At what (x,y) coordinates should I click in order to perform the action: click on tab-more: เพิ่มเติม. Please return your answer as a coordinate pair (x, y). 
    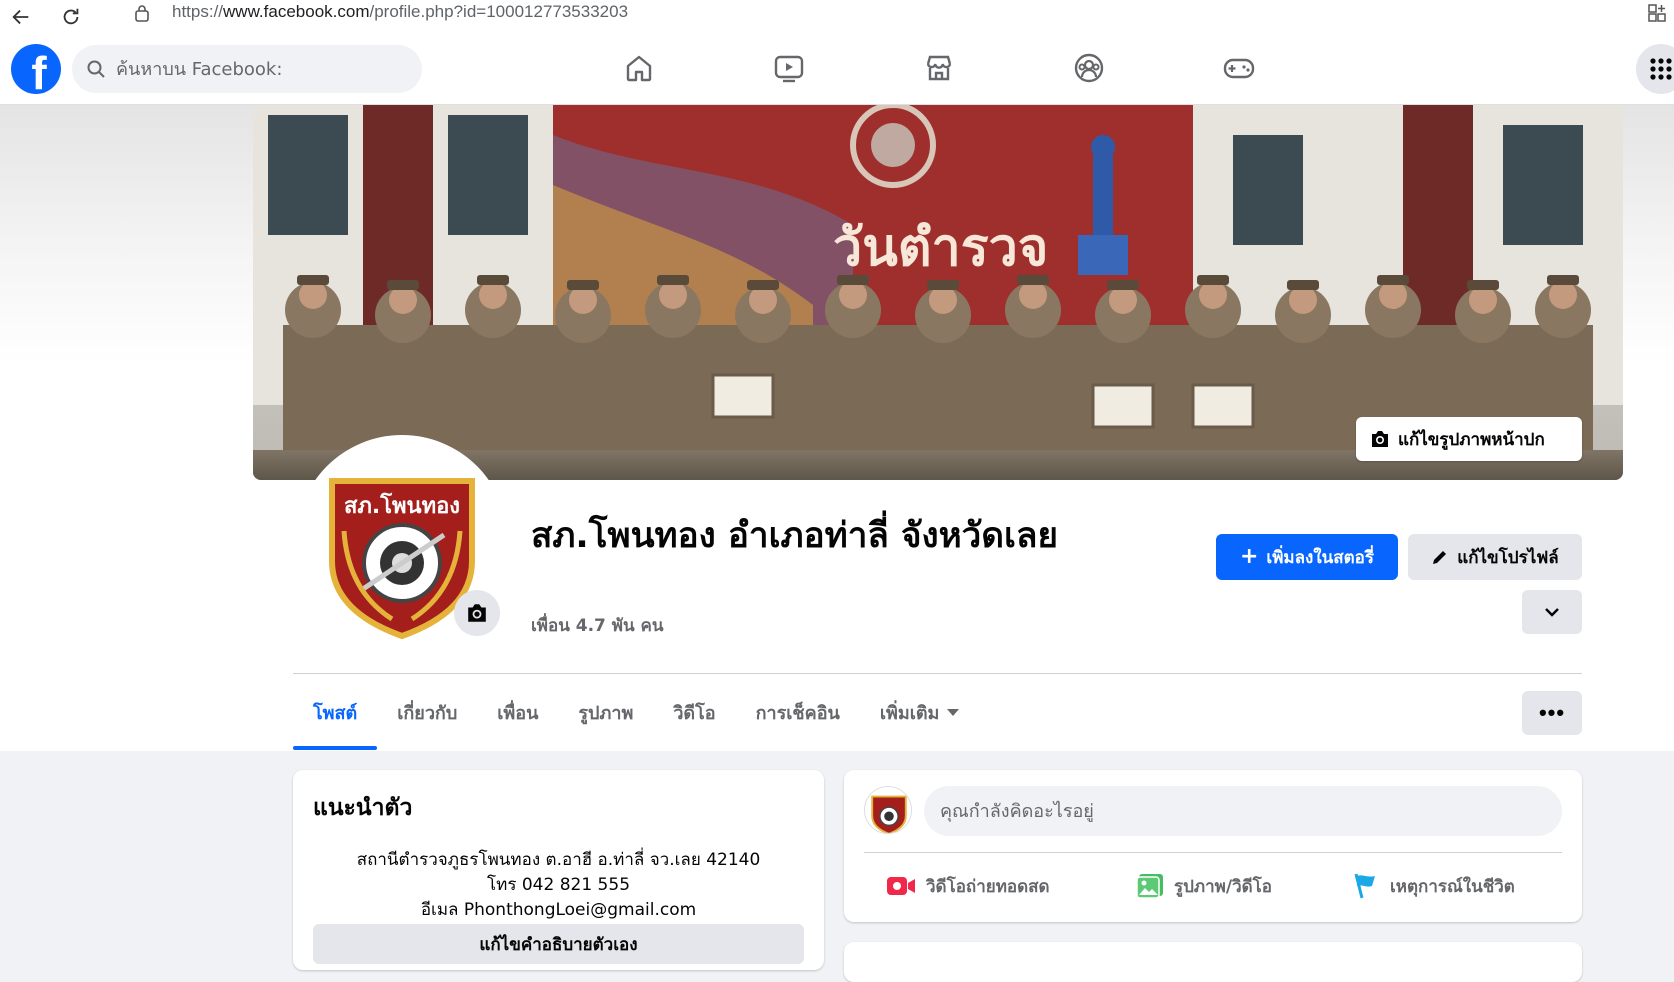
    Looking at the image, I should click on (920, 712).